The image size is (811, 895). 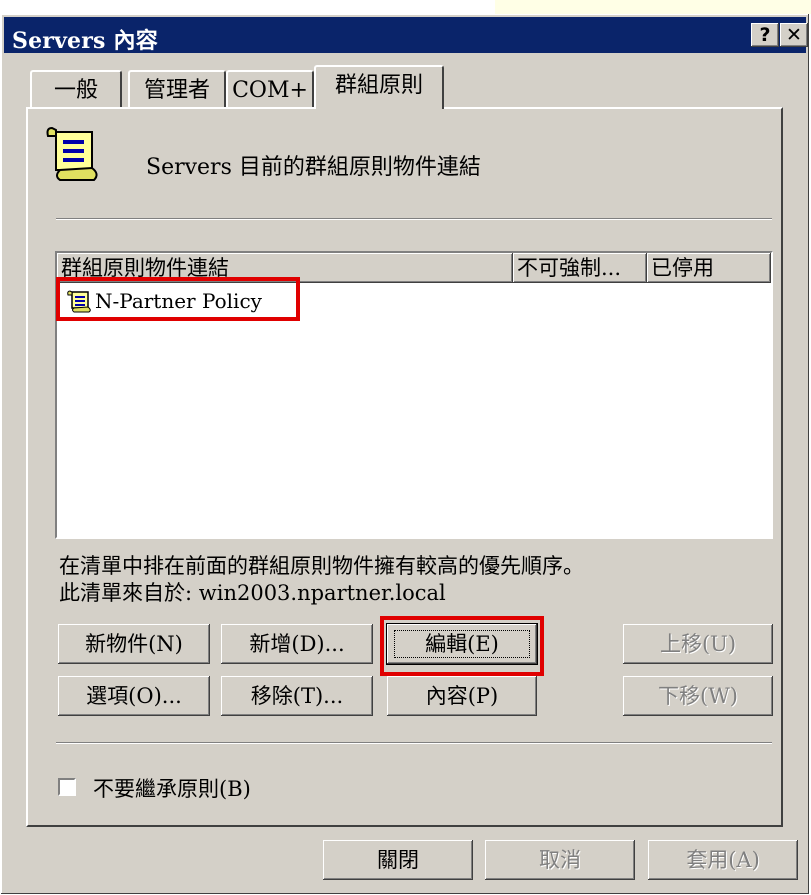 I want to click on background-tooltip-strip, so click(x=653, y=7).